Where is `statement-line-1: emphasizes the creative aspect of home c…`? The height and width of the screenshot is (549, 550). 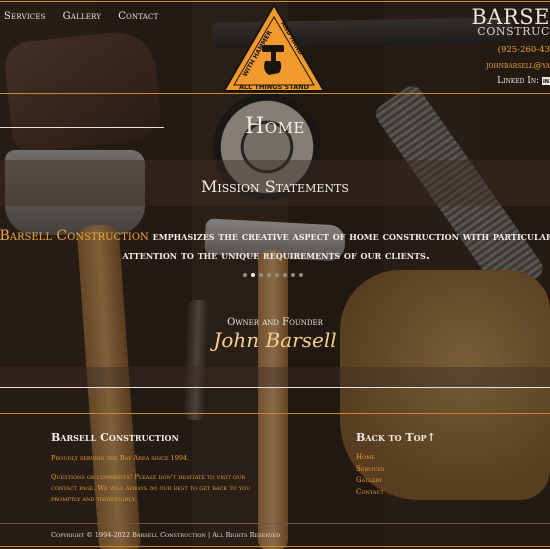
statement-line-1: emphasizes the creative aspect of home c… is located at coordinates (351, 236).